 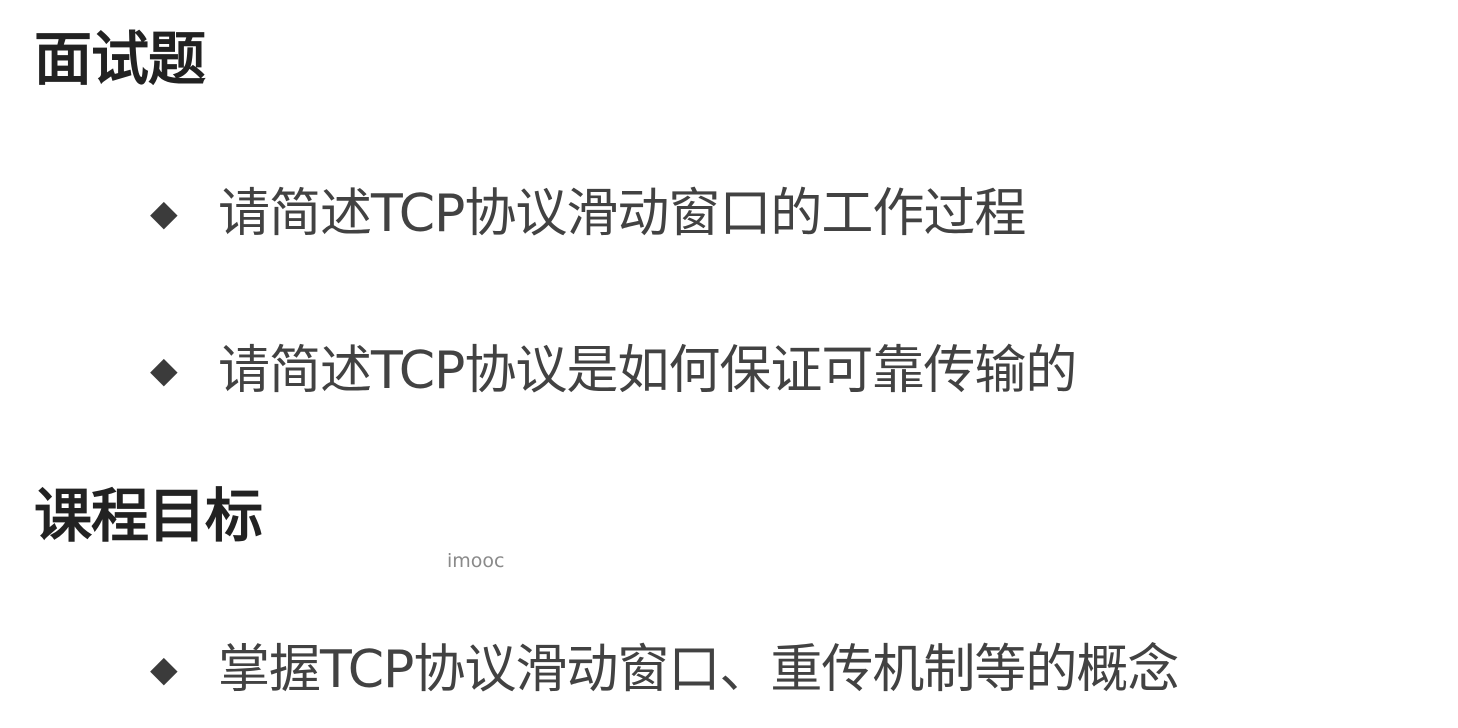 I want to click on list-item: ◆ 请简述TCP协议是如何保证可靠传输的, so click(x=613, y=371).